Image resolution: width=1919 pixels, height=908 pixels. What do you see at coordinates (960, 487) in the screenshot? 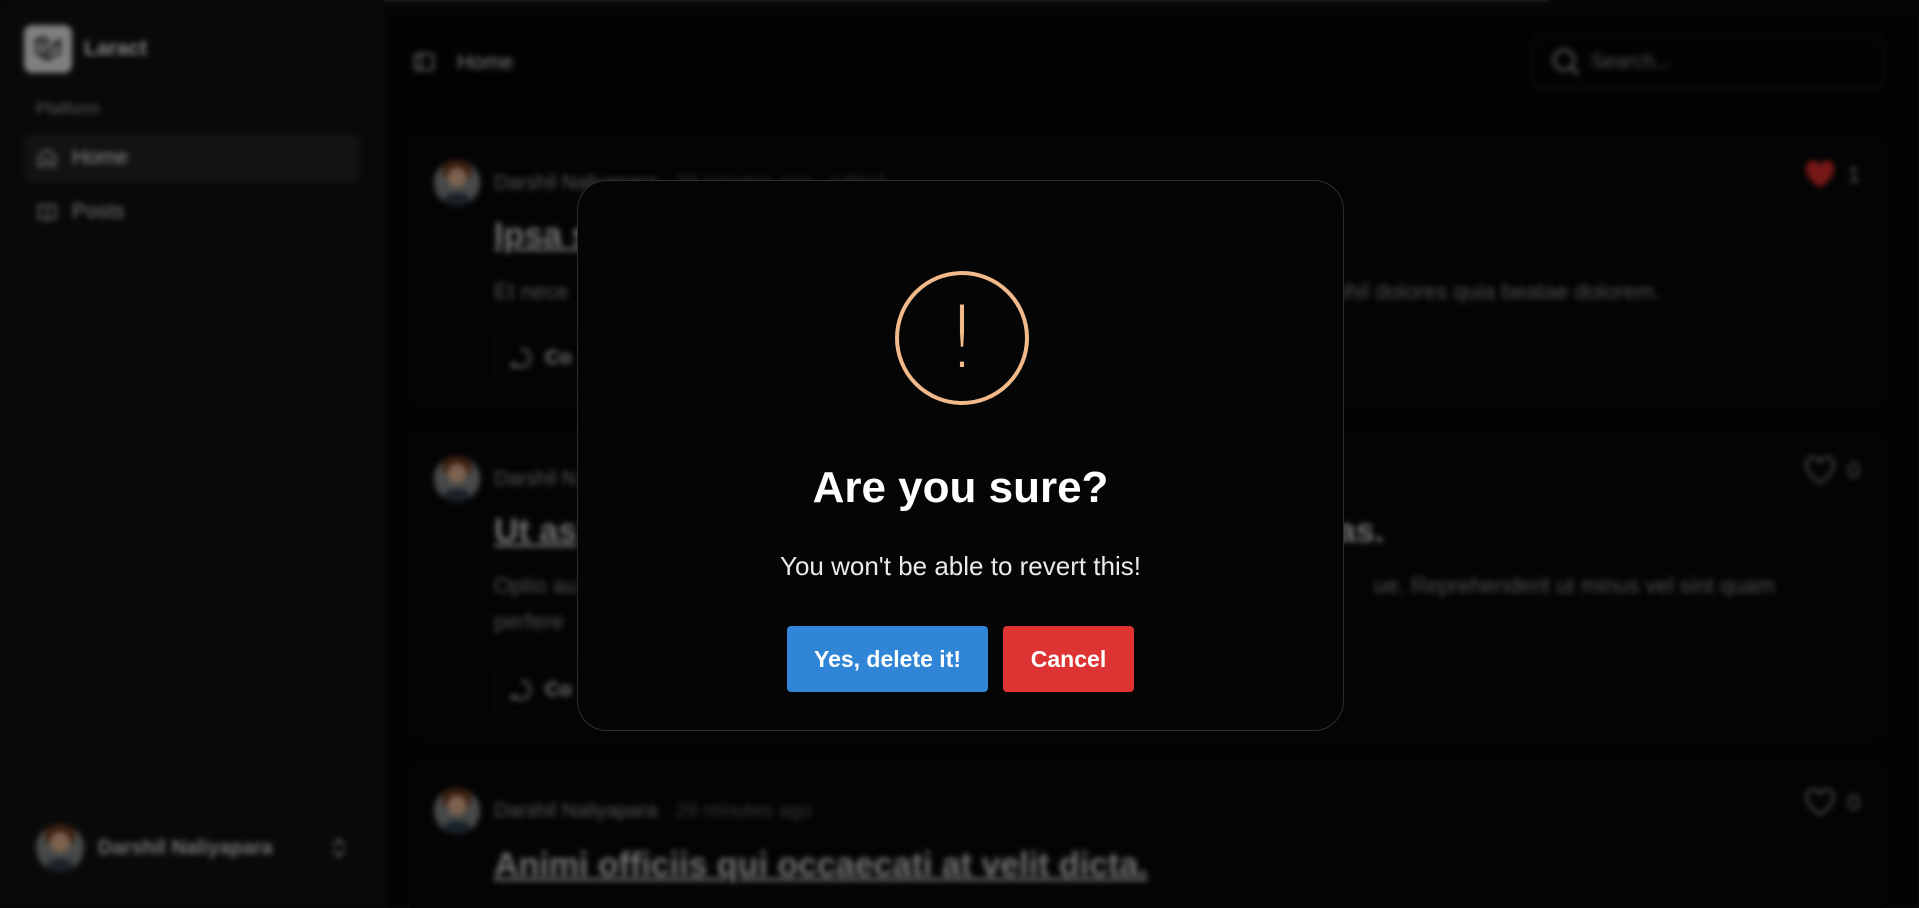
I see `dialog-title: Are you sure?` at bounding box center [960, 487].